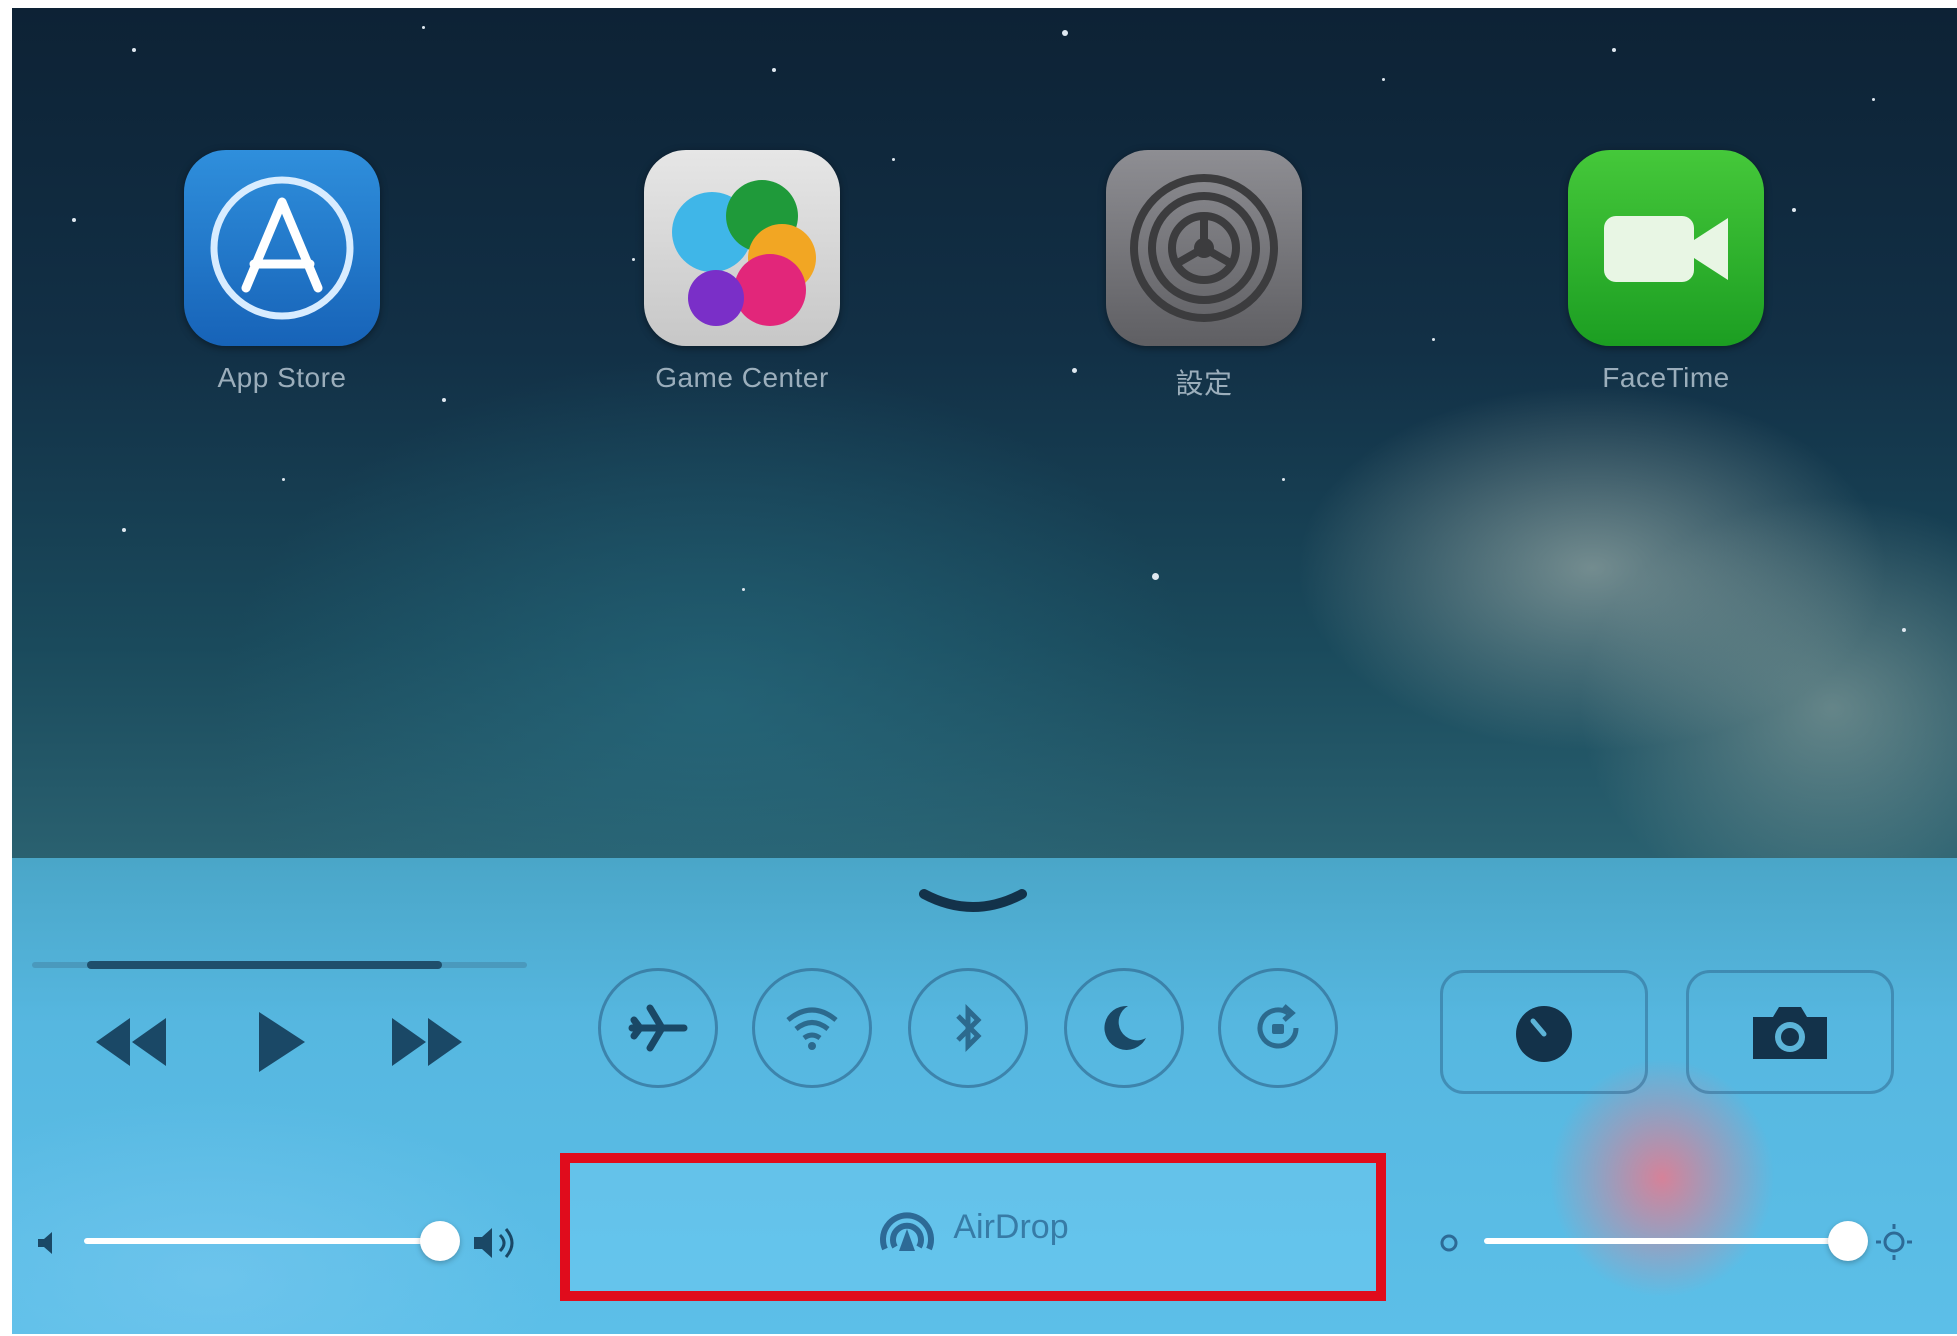 The width and height of the screenshot is (1957, 1336). What do you see at coordinates (264, 1241) in the screenshot?
I see `volume-slider` at bounding box center [264, 1241].